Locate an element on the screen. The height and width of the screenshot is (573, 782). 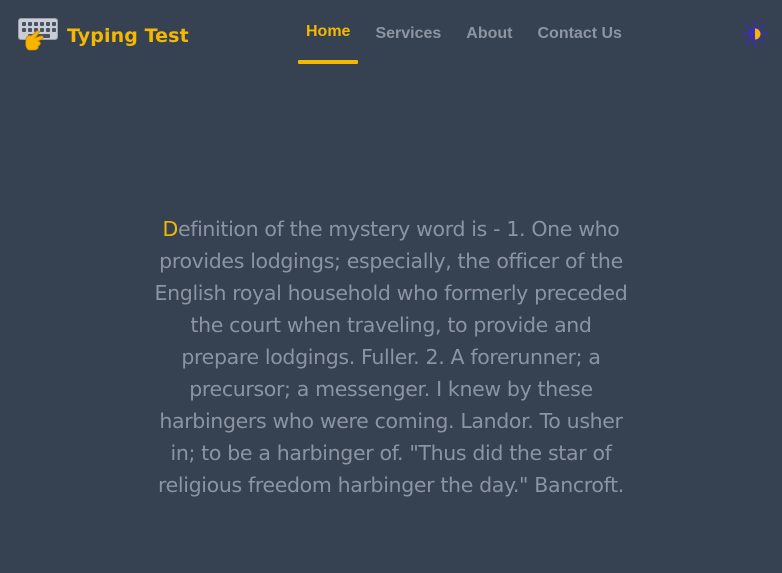
keyboard-hand-icon is located at coordinates (39, 35).